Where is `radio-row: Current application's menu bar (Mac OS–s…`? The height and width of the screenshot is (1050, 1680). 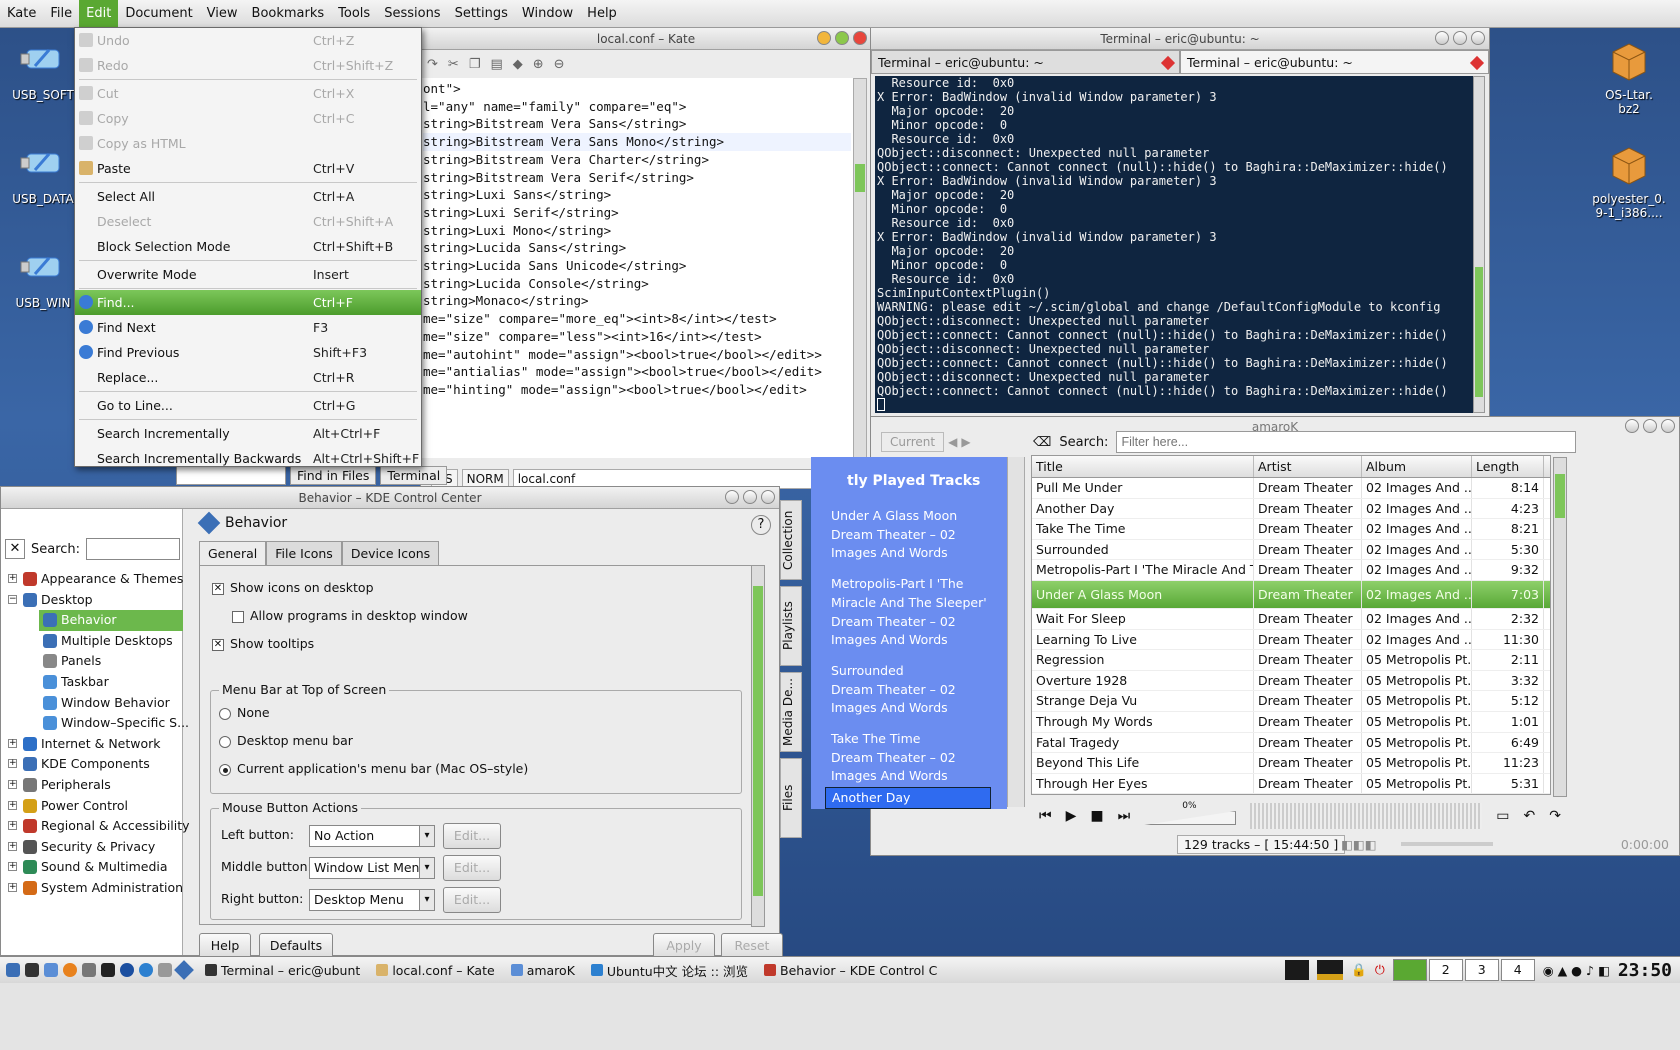 radio-row: Current application's menu bar (Mac OS–s… is located at coordinates (373, 768).